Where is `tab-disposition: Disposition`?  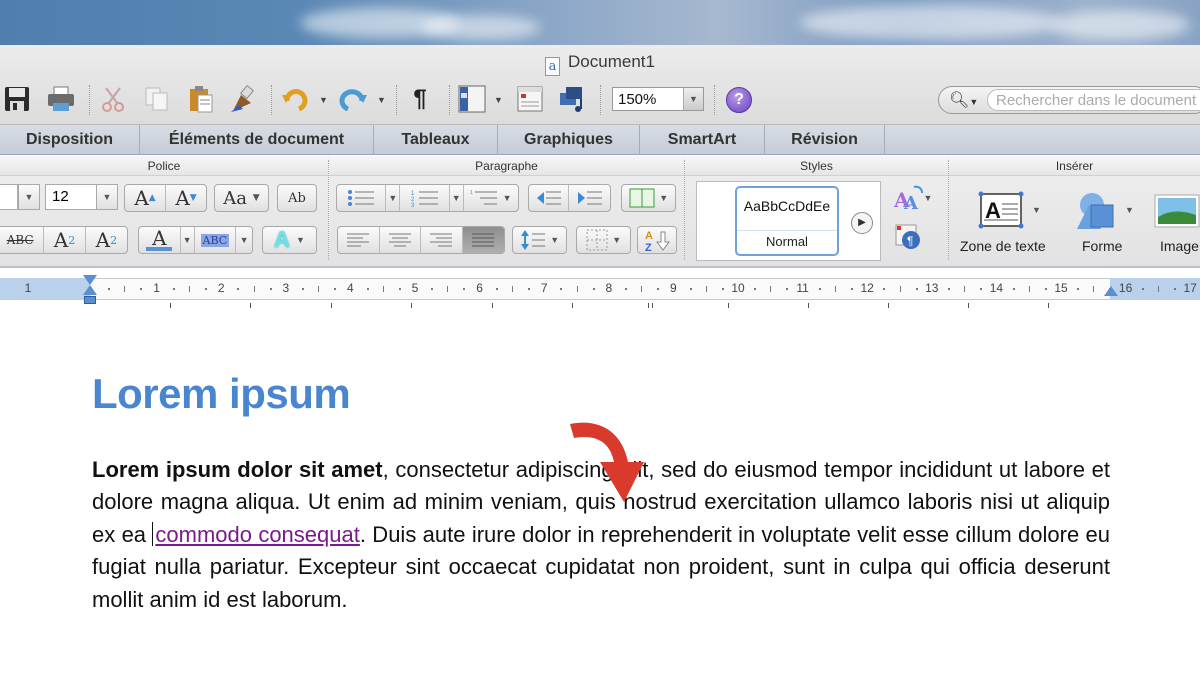 tab-disposition: Disposition is located at coordinates (70, 140).